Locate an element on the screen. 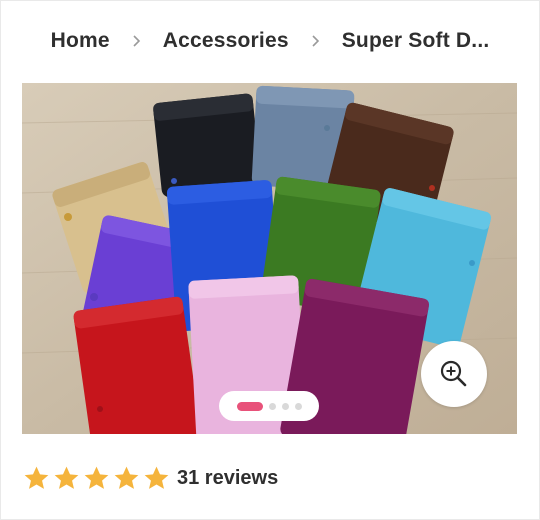 The height and width of the screenshot is (520, 540). zoom-button is located at coordinates (454, 374).